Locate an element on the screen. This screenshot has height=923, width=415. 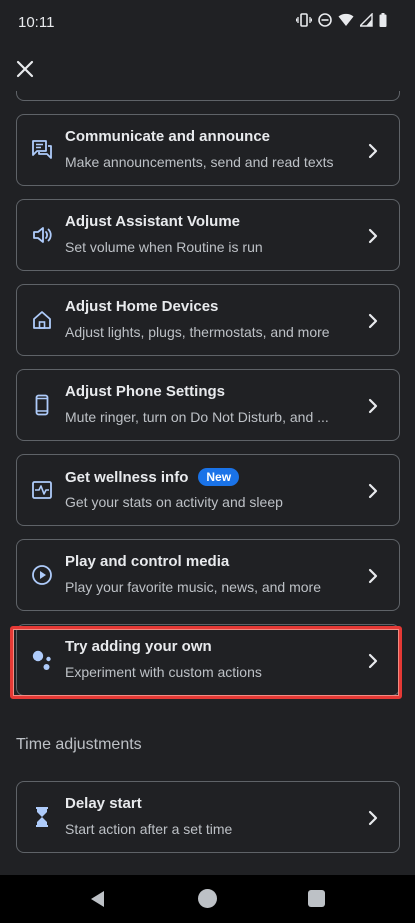
back-triangle-icon is located at coordinates (97, 899).